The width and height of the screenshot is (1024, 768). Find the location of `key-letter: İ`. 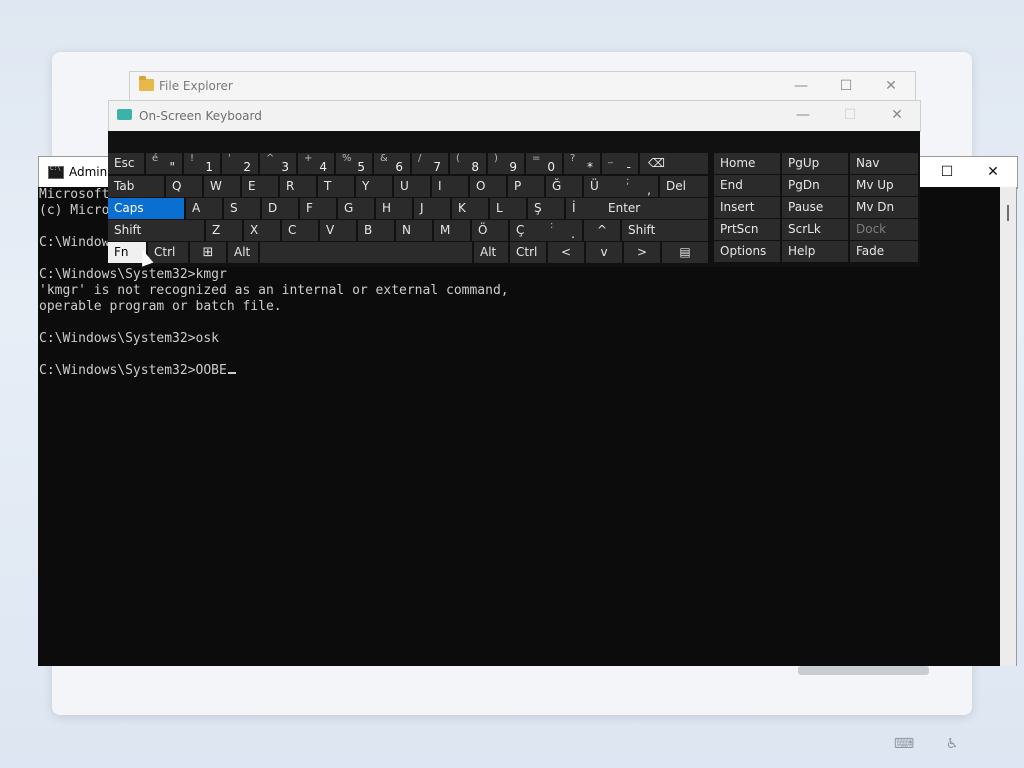

key-letter: İ is located at coordinates (584, 208).